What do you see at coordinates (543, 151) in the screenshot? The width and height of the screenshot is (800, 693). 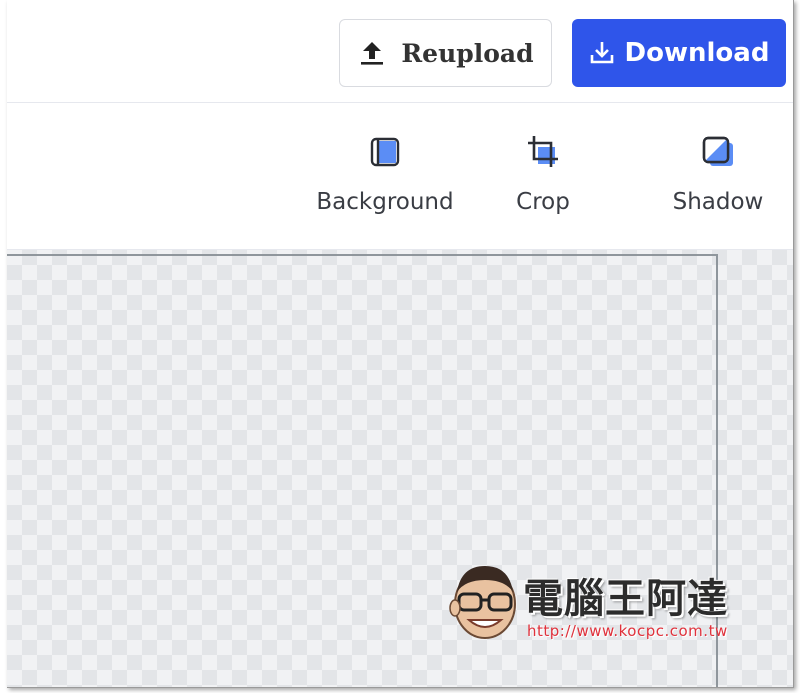 I see `crop-icon` at bounding box center [543, 151].